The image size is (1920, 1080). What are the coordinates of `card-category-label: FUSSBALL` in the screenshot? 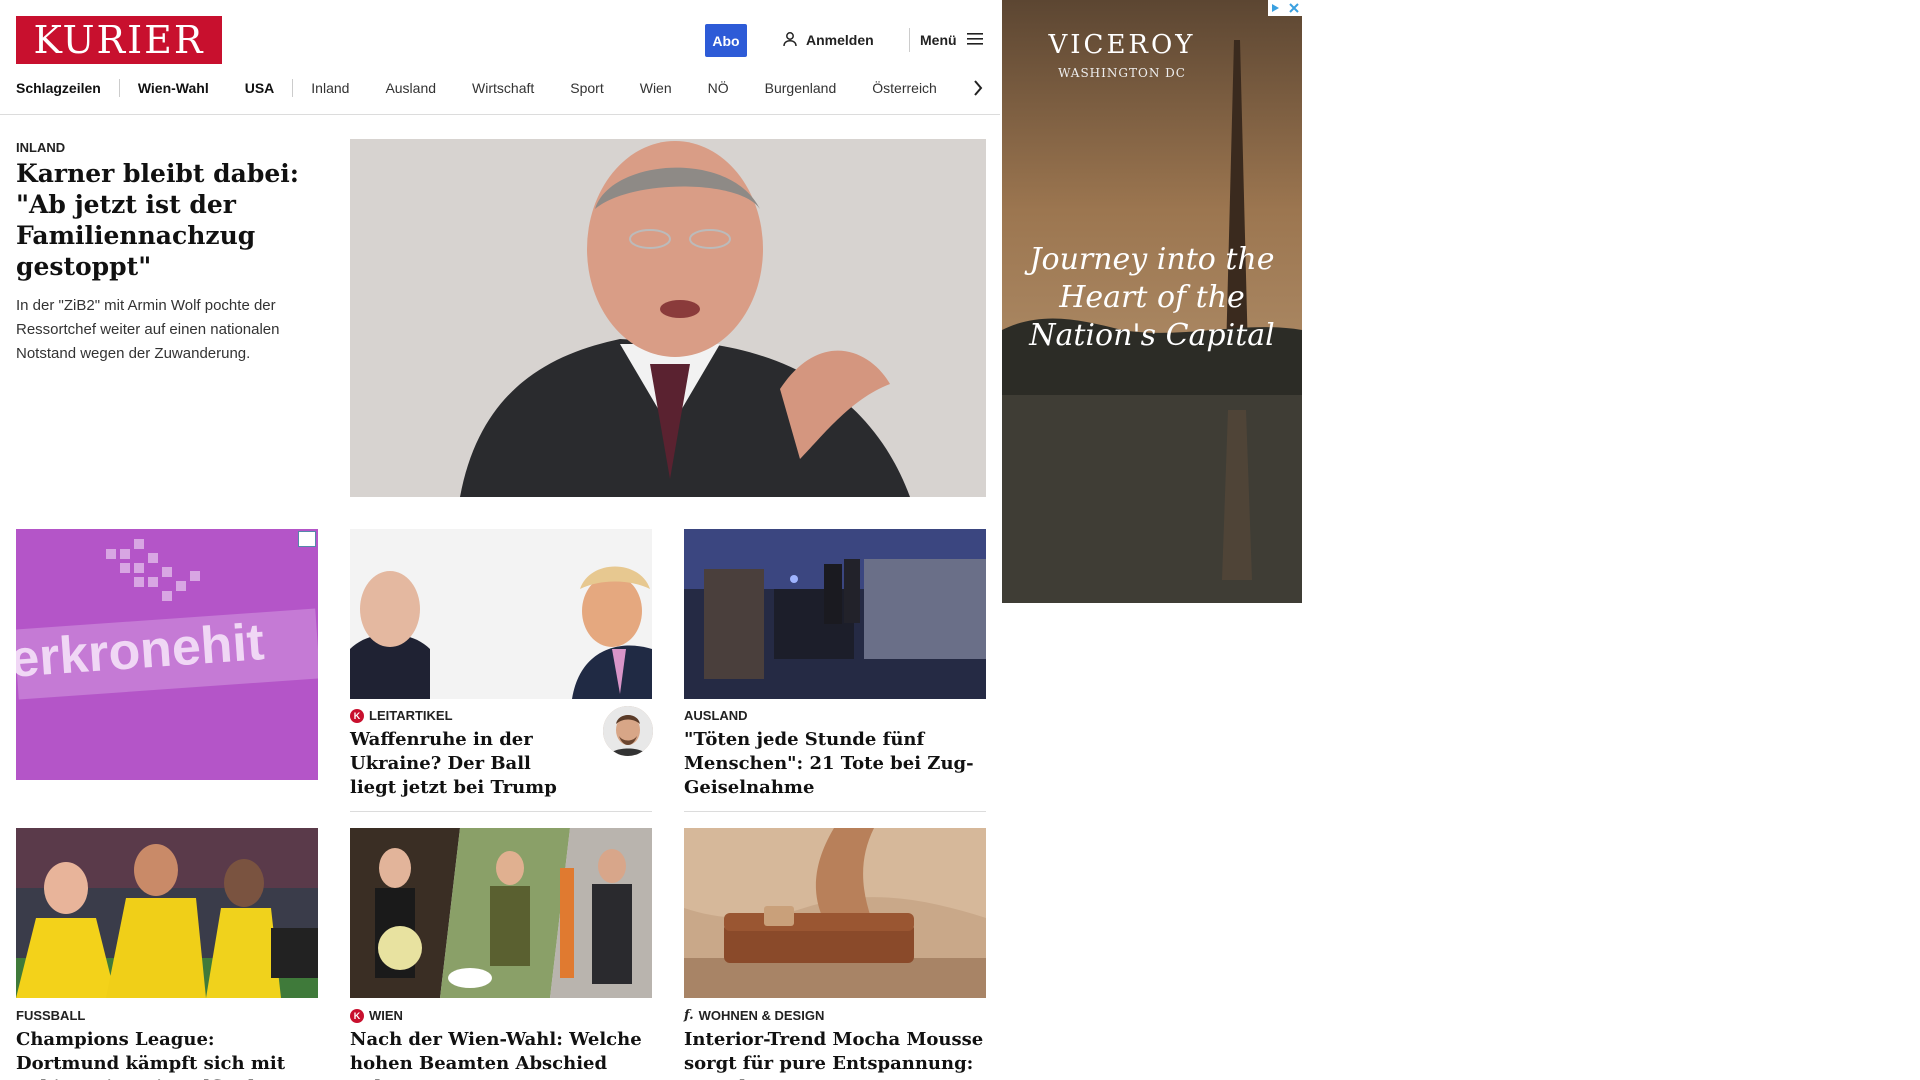 It's located at (51, 1015).